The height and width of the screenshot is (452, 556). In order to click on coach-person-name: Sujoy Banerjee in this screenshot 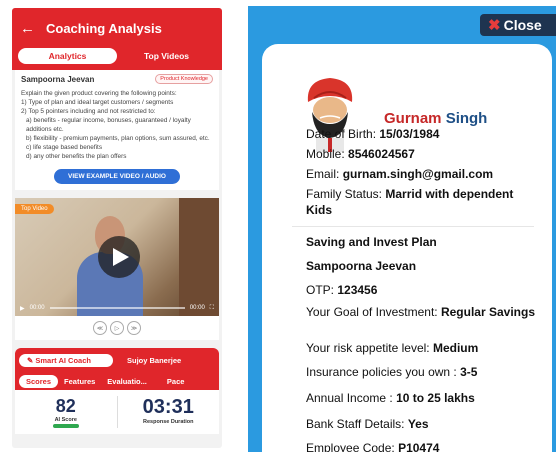, I will do `click(154, 360)`.